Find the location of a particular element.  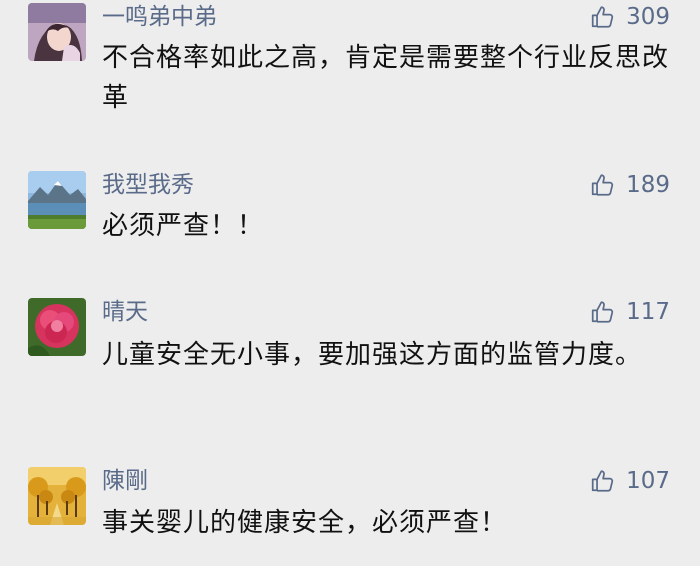

pink-peony-avatar-image is located at coordinates (57, 327).